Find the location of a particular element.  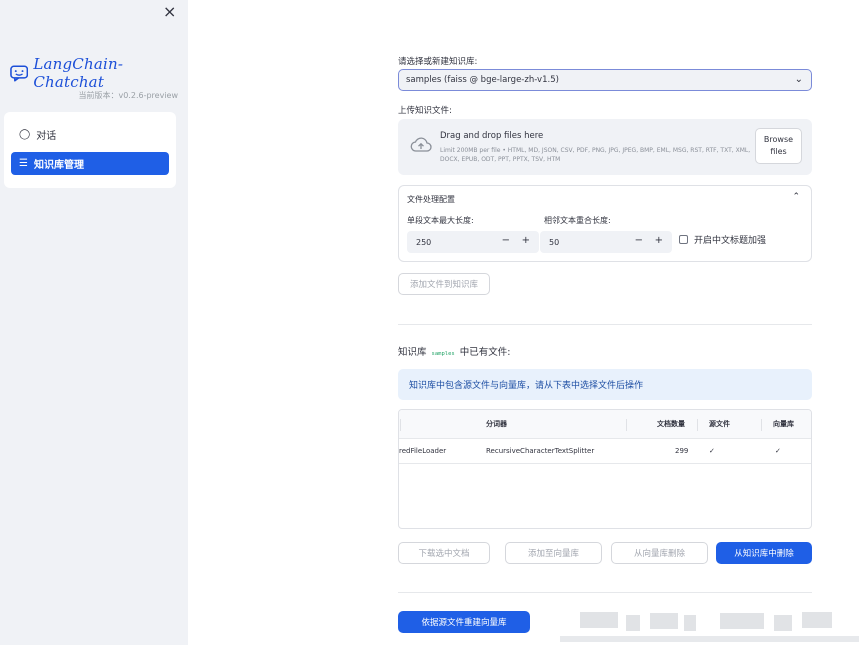

chevron-up-icon: ⌃ is located at coordinates (796, 197).